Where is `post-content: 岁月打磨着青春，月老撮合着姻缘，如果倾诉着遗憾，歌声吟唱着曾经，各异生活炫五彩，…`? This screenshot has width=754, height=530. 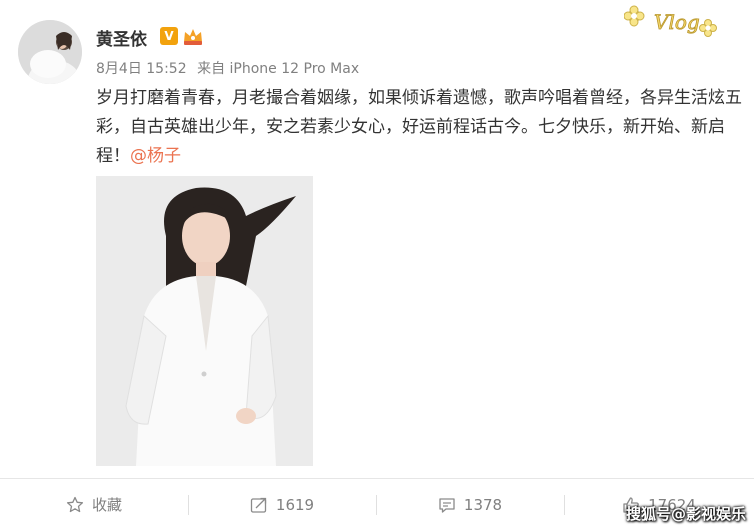 post-content: 岁月打磨着青春，月老撮合着姻缘，如果倾诉着遗憾，歌声吟唱着曾经，各异生活炫五彩，… is located at coordinates (421, 127).